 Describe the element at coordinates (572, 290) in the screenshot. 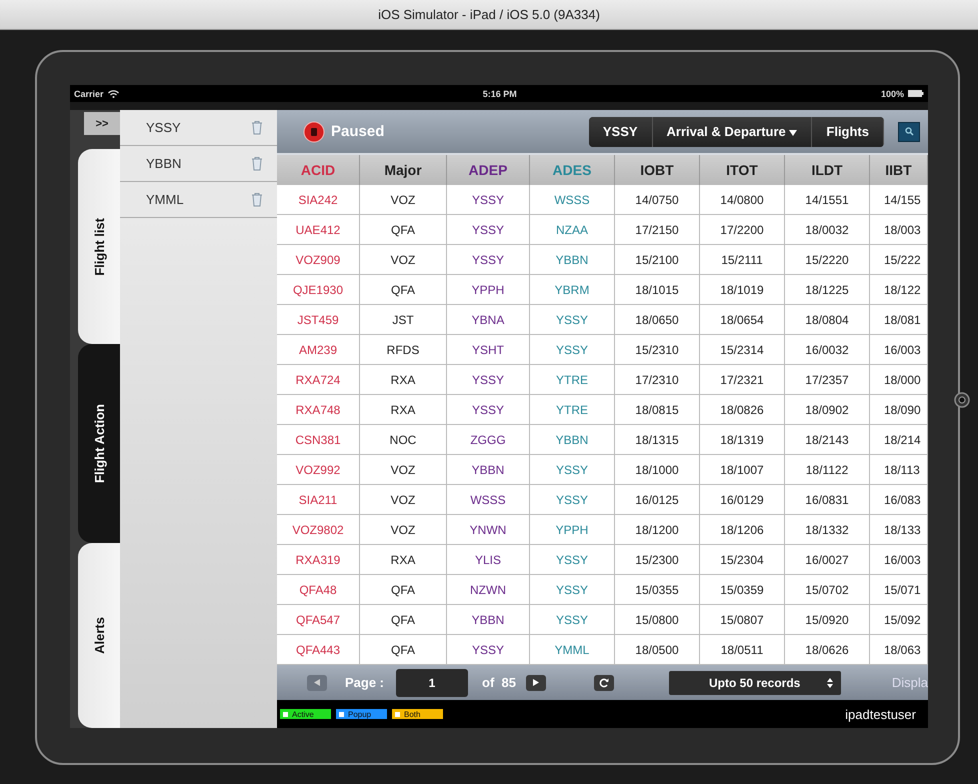

I see `table-cell: YBRM` at that location.